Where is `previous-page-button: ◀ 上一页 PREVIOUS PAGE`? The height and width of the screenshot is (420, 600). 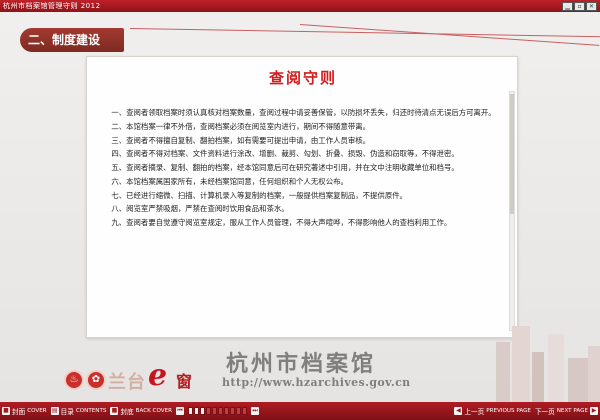 previous-page-button: ◀ 上一页 PREVIOUS PAGE is located at coordinates (492, 411).